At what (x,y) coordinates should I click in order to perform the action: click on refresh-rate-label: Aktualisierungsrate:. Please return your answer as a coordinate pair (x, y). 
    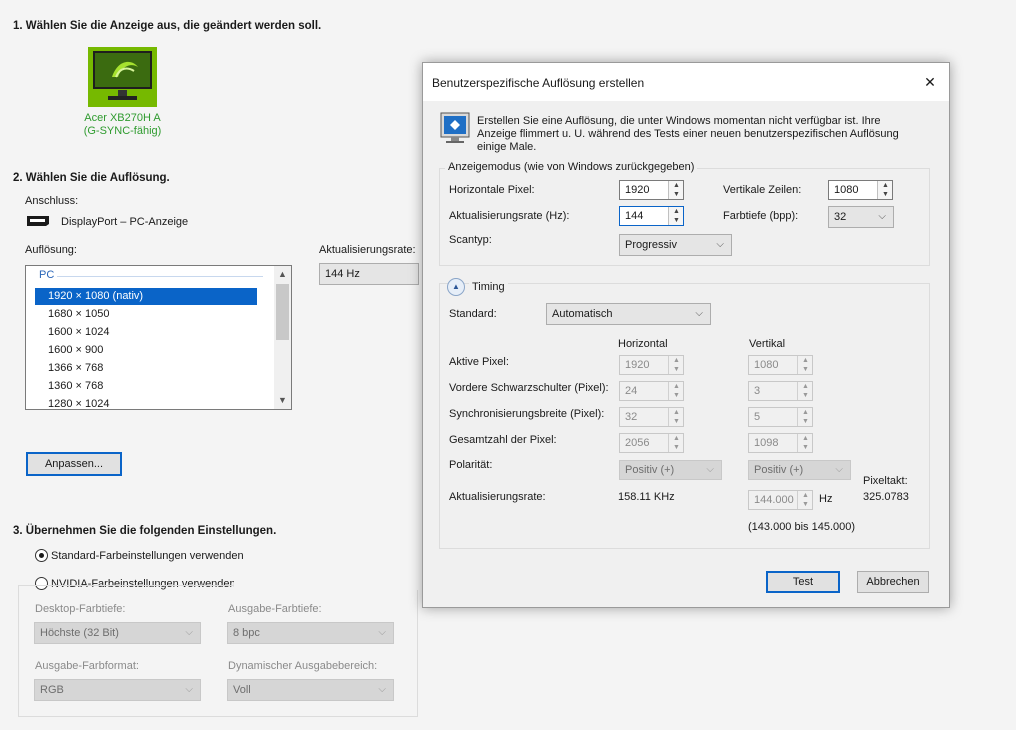
    Looking at the image, I should click on (367, 250).